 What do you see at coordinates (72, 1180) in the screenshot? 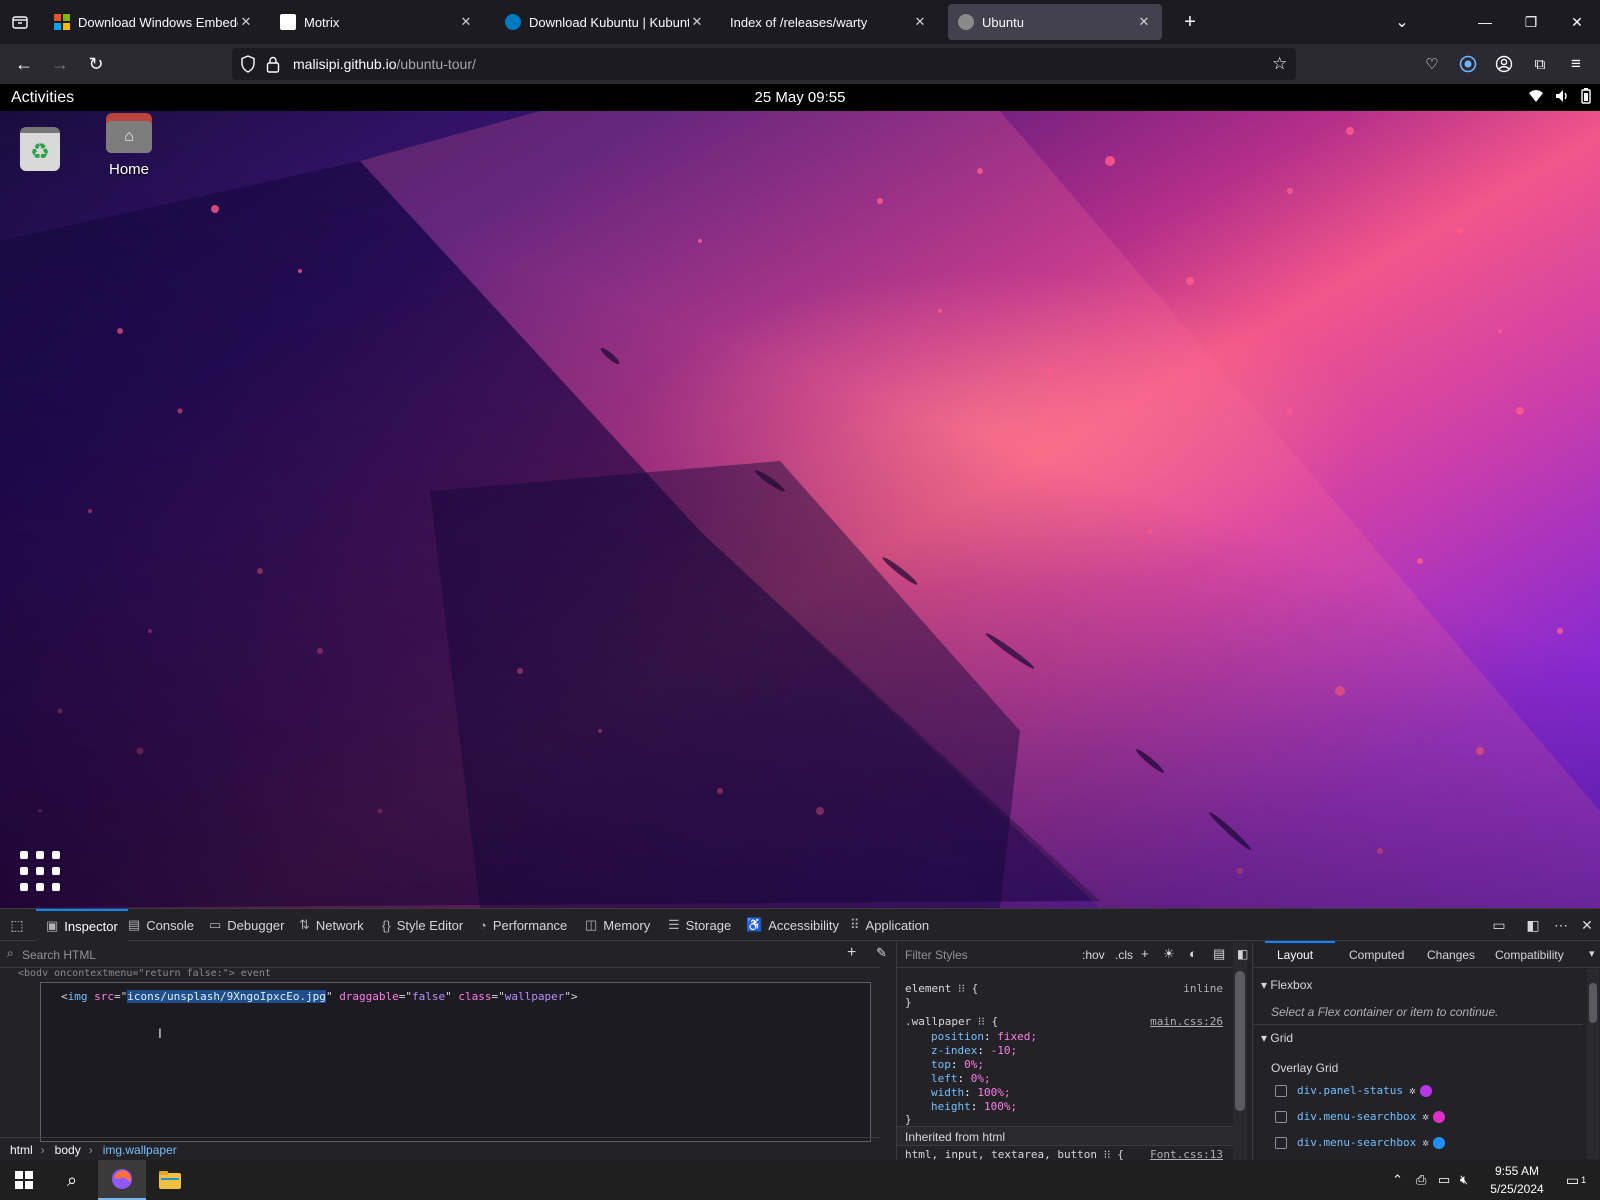
I see `search-icon: ⌕` at bounding box center [72, 1180].